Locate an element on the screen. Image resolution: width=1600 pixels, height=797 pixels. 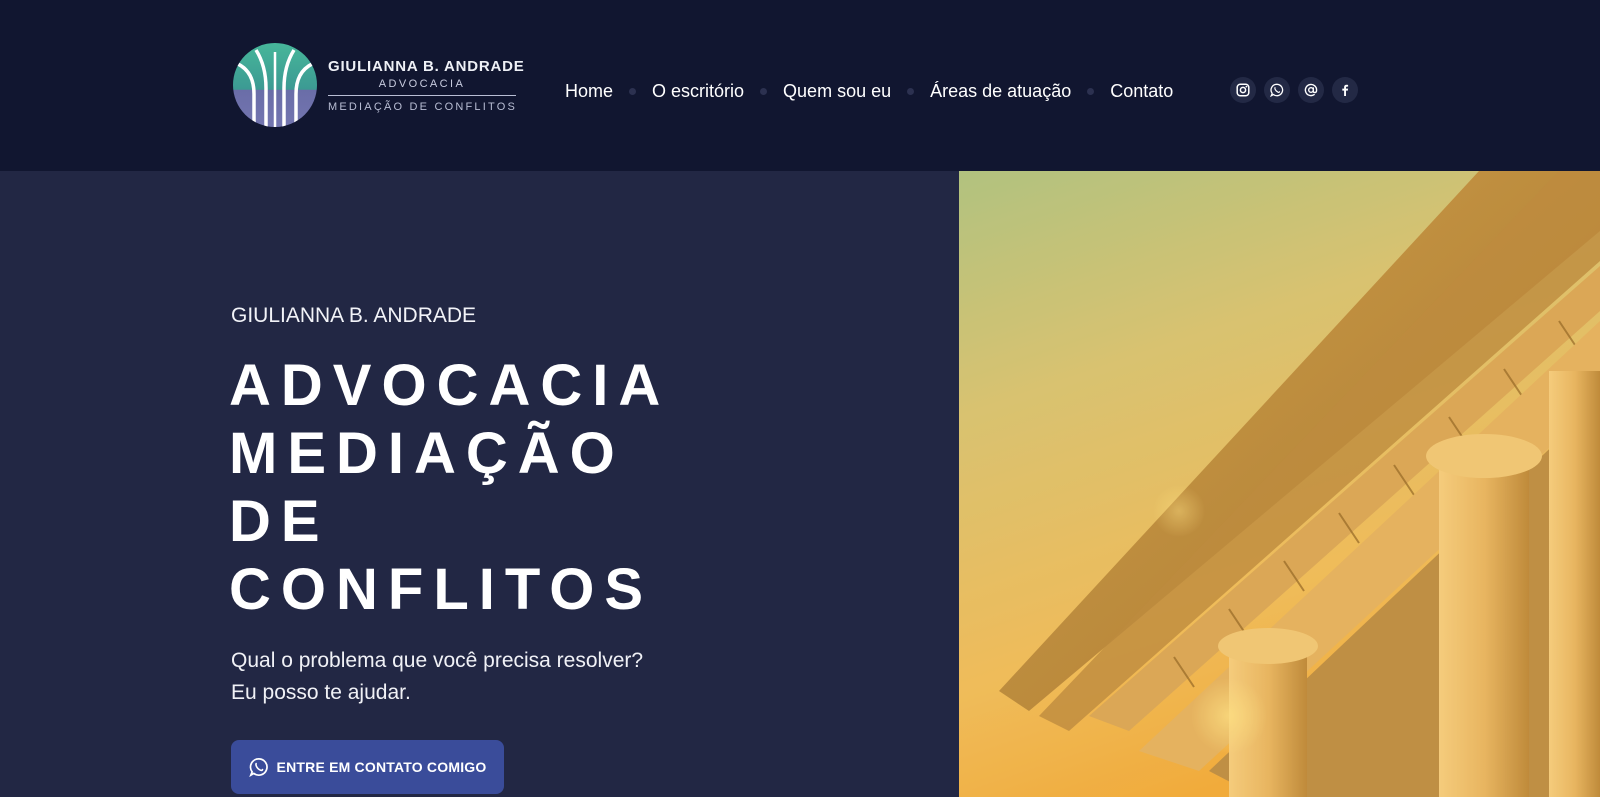
nav-item-practice-areas: Áreas de atuação is located at coordinates (1000, 91).